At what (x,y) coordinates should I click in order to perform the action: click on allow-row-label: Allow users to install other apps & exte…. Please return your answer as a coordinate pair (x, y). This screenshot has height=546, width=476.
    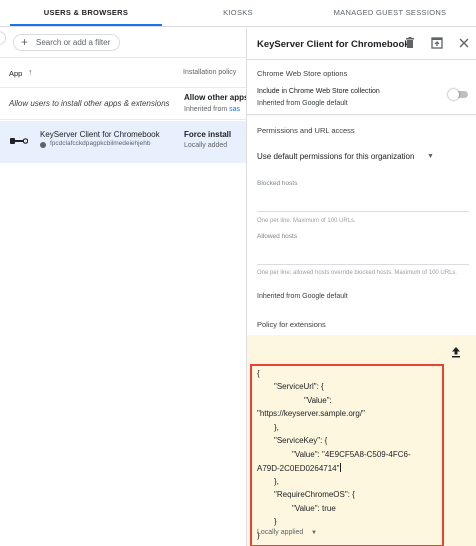
    Looking at the image, I should click on (89, 103).